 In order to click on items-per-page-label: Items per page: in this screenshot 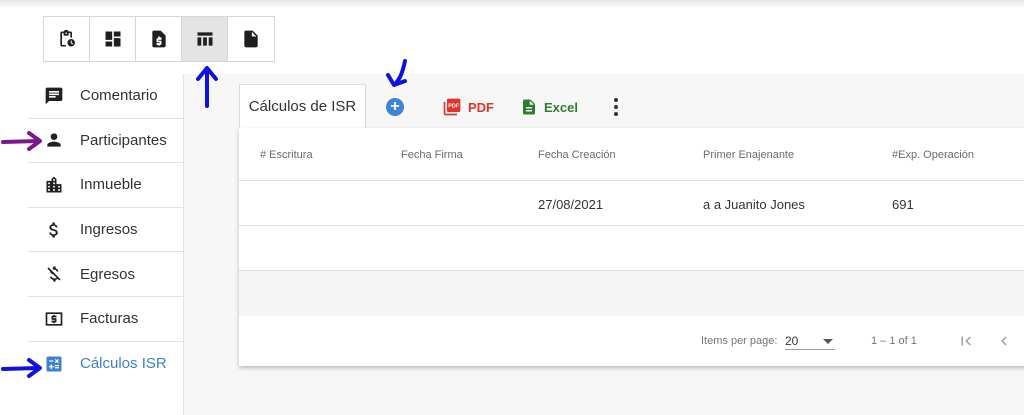, I will do `click(739, 341)`.